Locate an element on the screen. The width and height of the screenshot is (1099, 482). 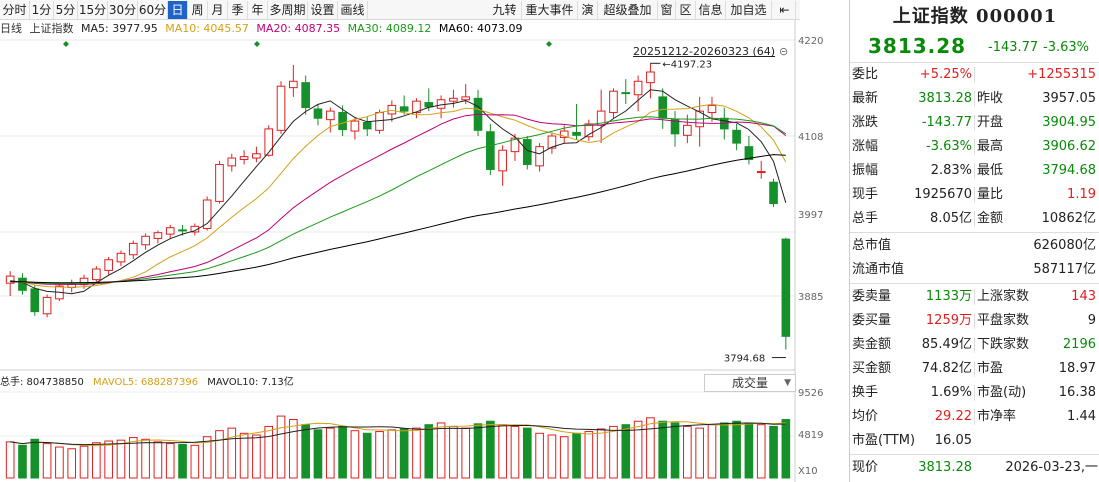
field-value: 16.05 is located at coordinates (953, 440).